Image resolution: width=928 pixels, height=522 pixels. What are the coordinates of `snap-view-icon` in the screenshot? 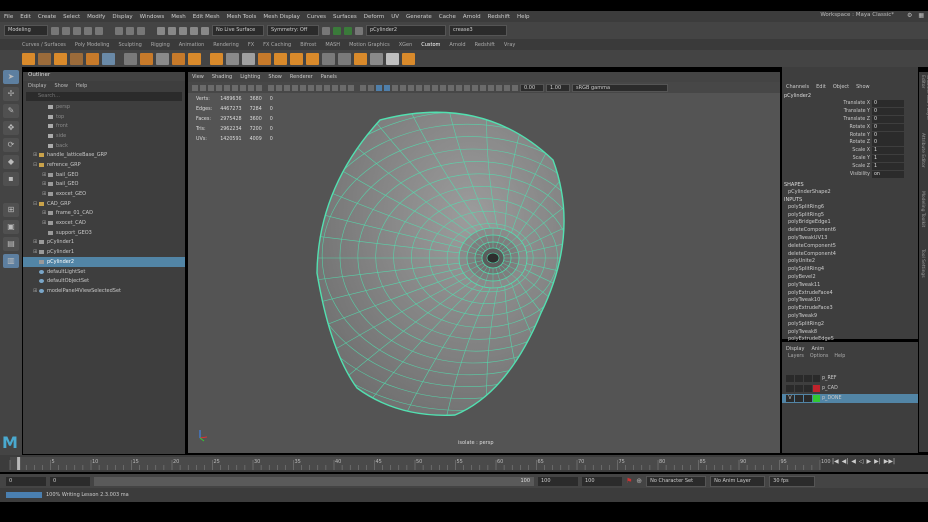 It's located at (194, 30).